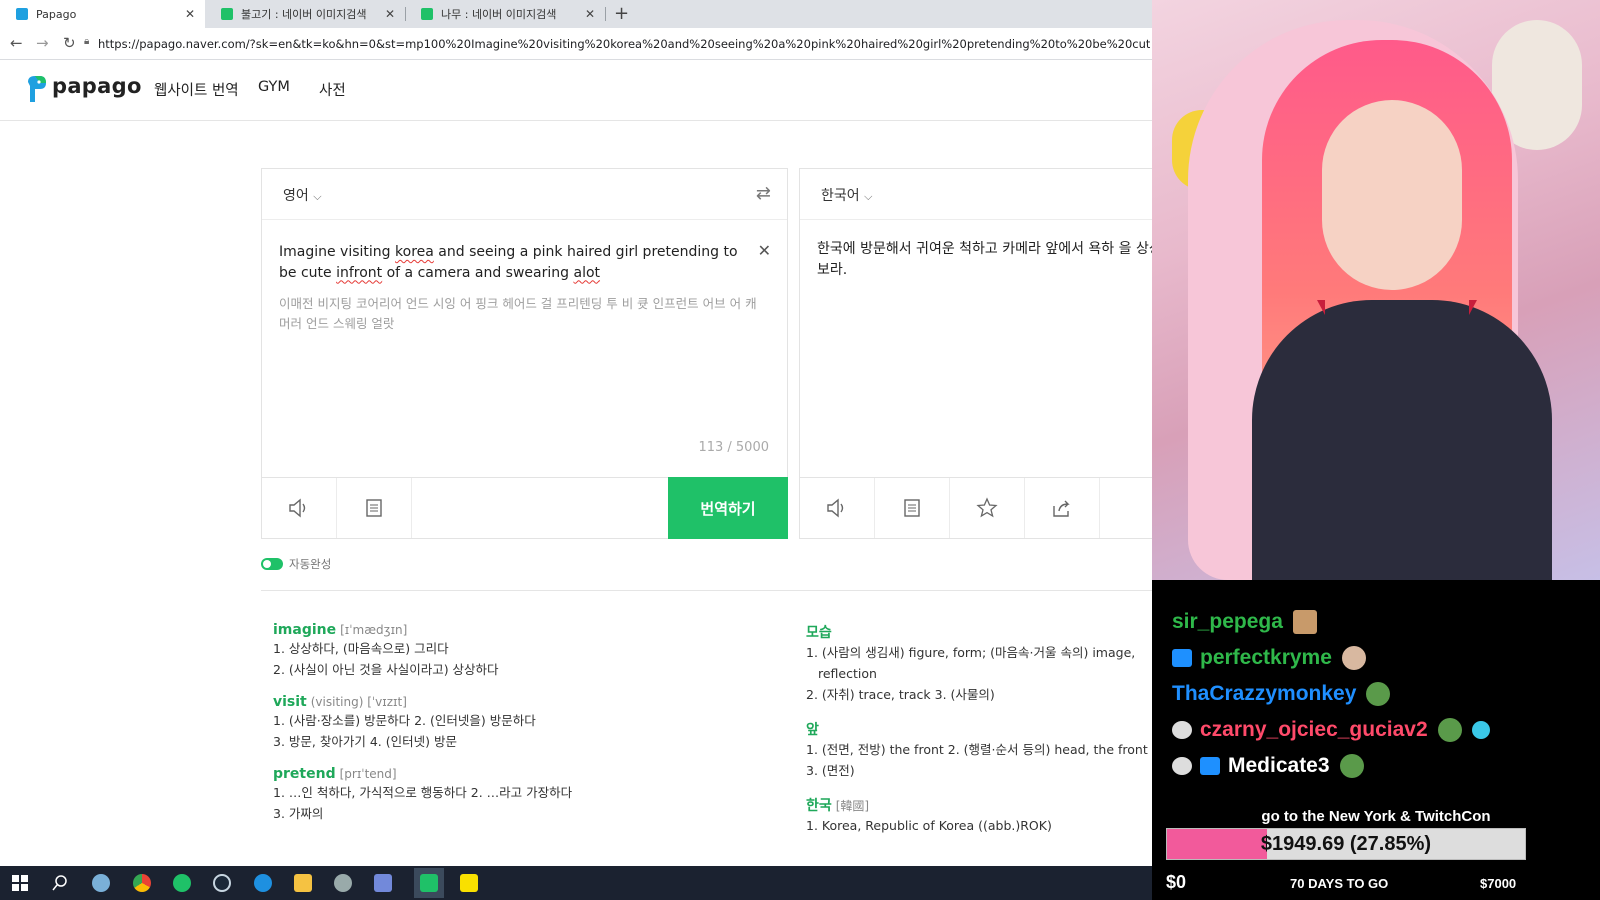 The height and width of the screenshot is (900, 1600). I want to click on goal-amount: $1949.69 (27.85%), so click(1346, 843).